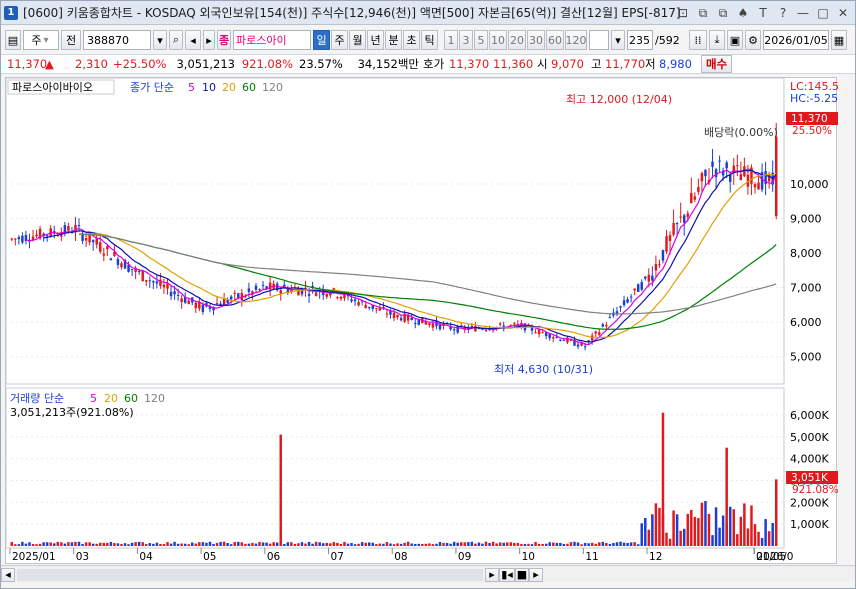 This screenshot has width=856, height=589. I want to click on ma-60: 60, so click(249, 87).